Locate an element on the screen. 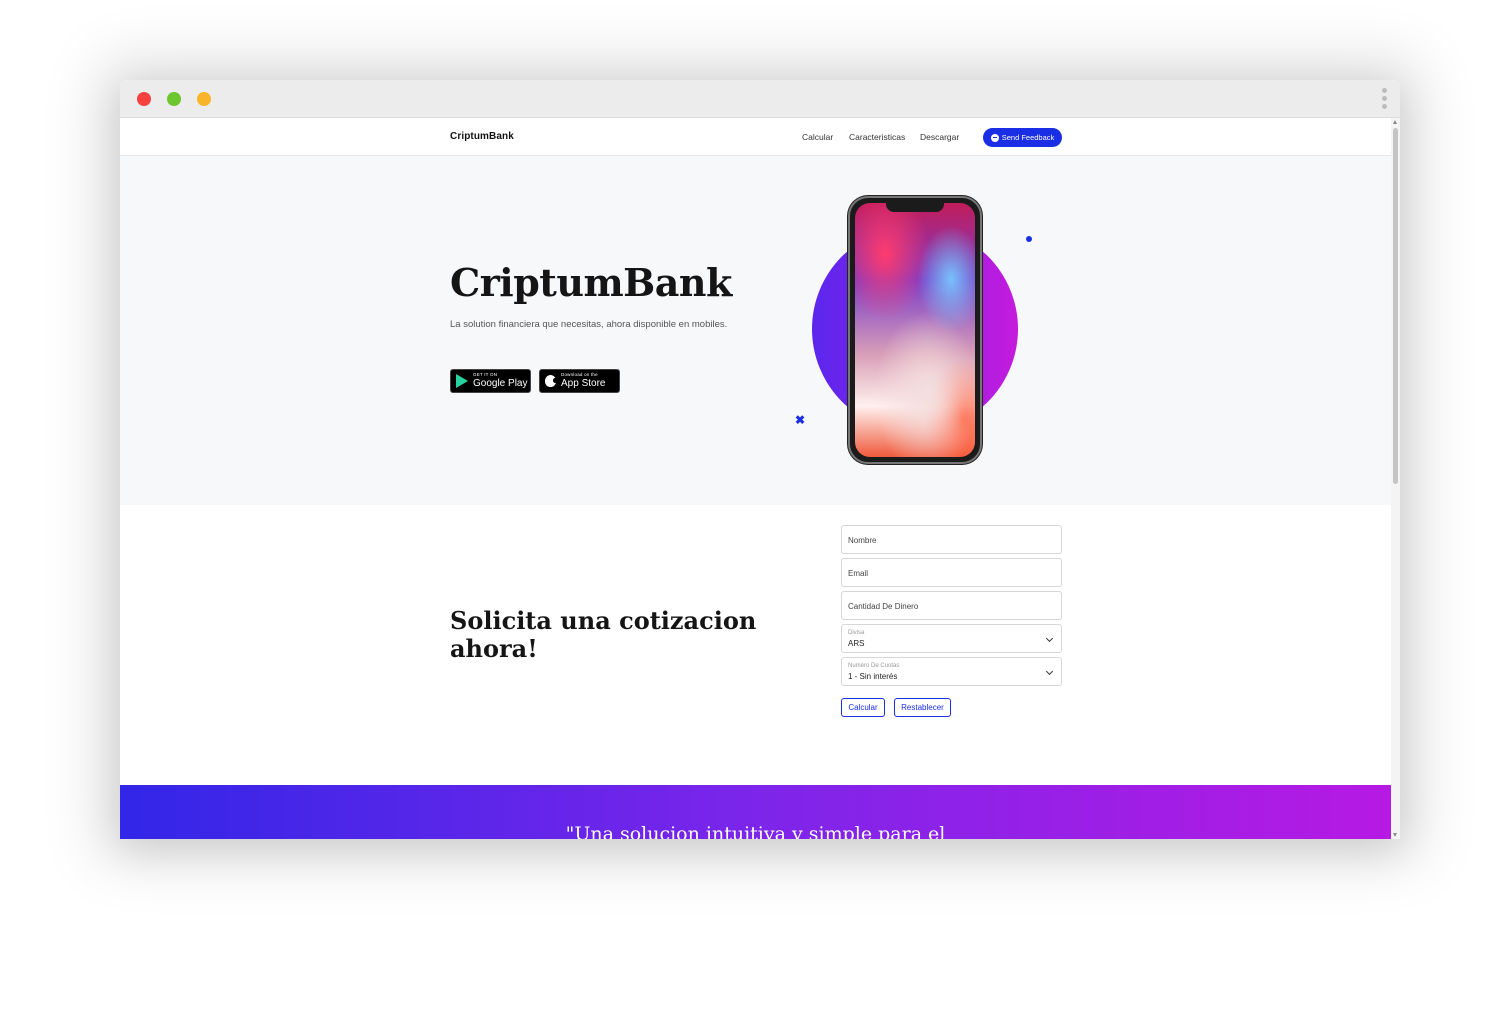 This screenshot has height=1018, width=1504. hero-title: CriptumBank is located at coordinates (591, 282).